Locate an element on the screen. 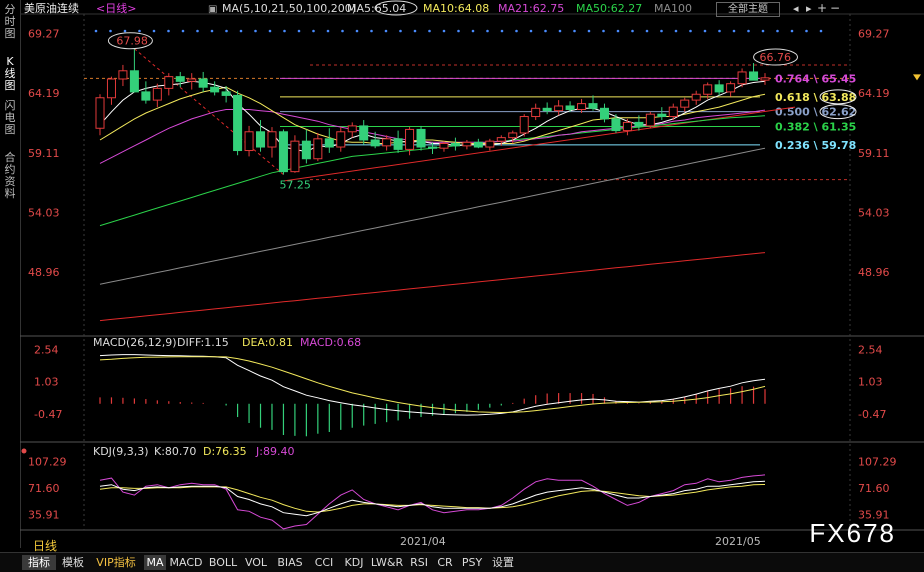 Image resolution: width=924 pixels, height=572 pixels. uptrend-line is located at coordinates (539, 144).